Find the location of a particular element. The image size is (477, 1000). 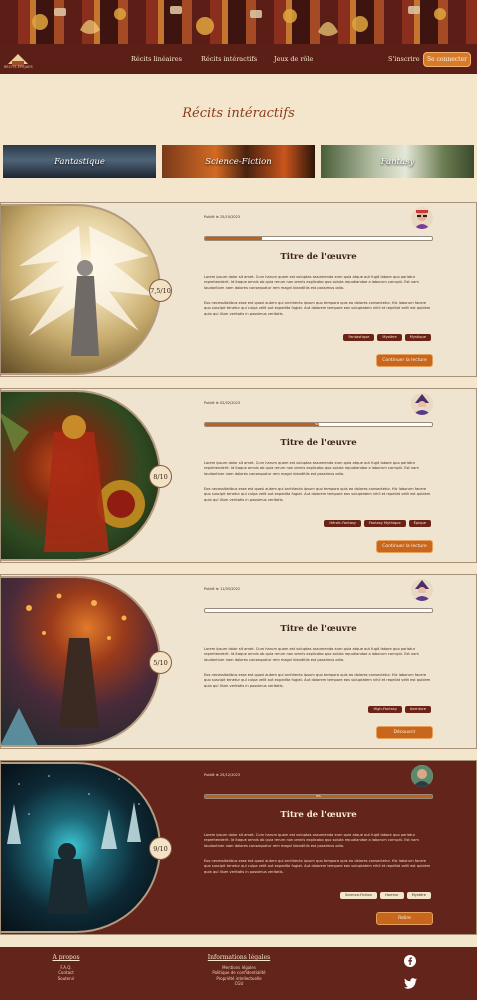

login-button: Se connecter is located at coordinates (447, 59).